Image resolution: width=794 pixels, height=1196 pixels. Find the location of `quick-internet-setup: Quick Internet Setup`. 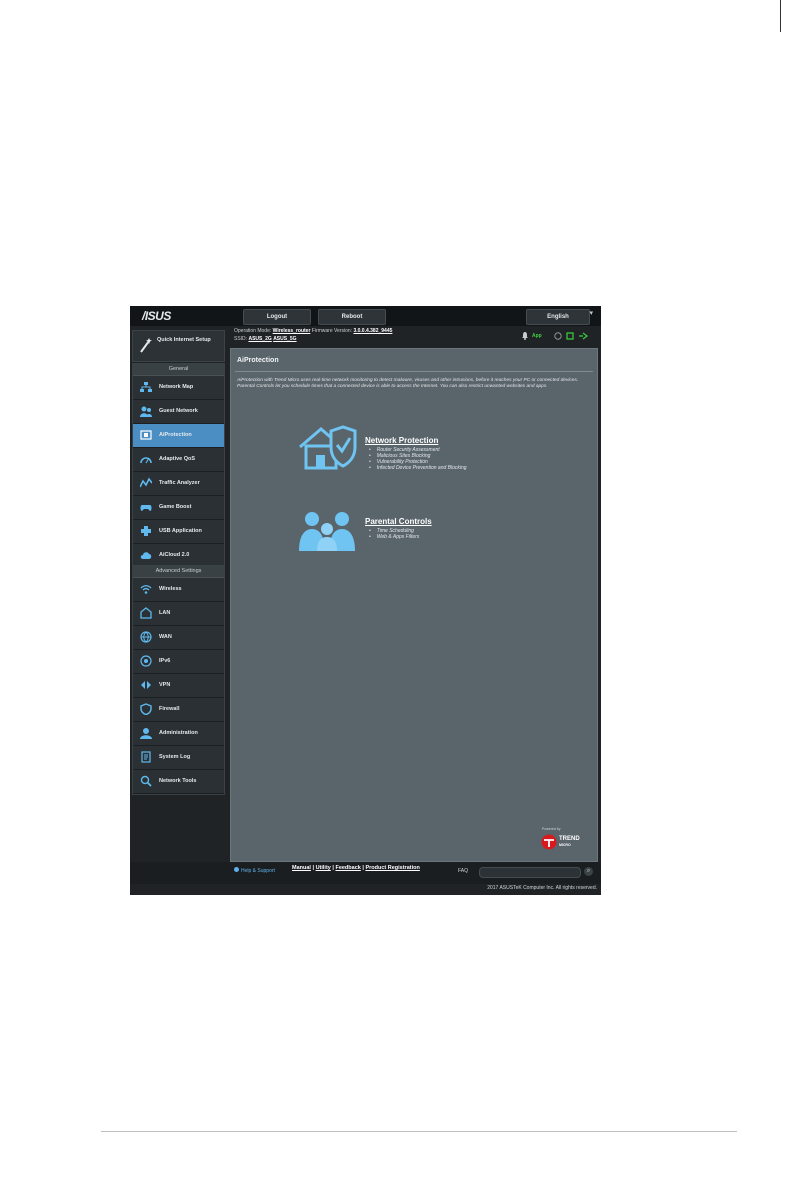

quick-internet-setup: Quick Internet Setup is located at coordinates (178, 346).